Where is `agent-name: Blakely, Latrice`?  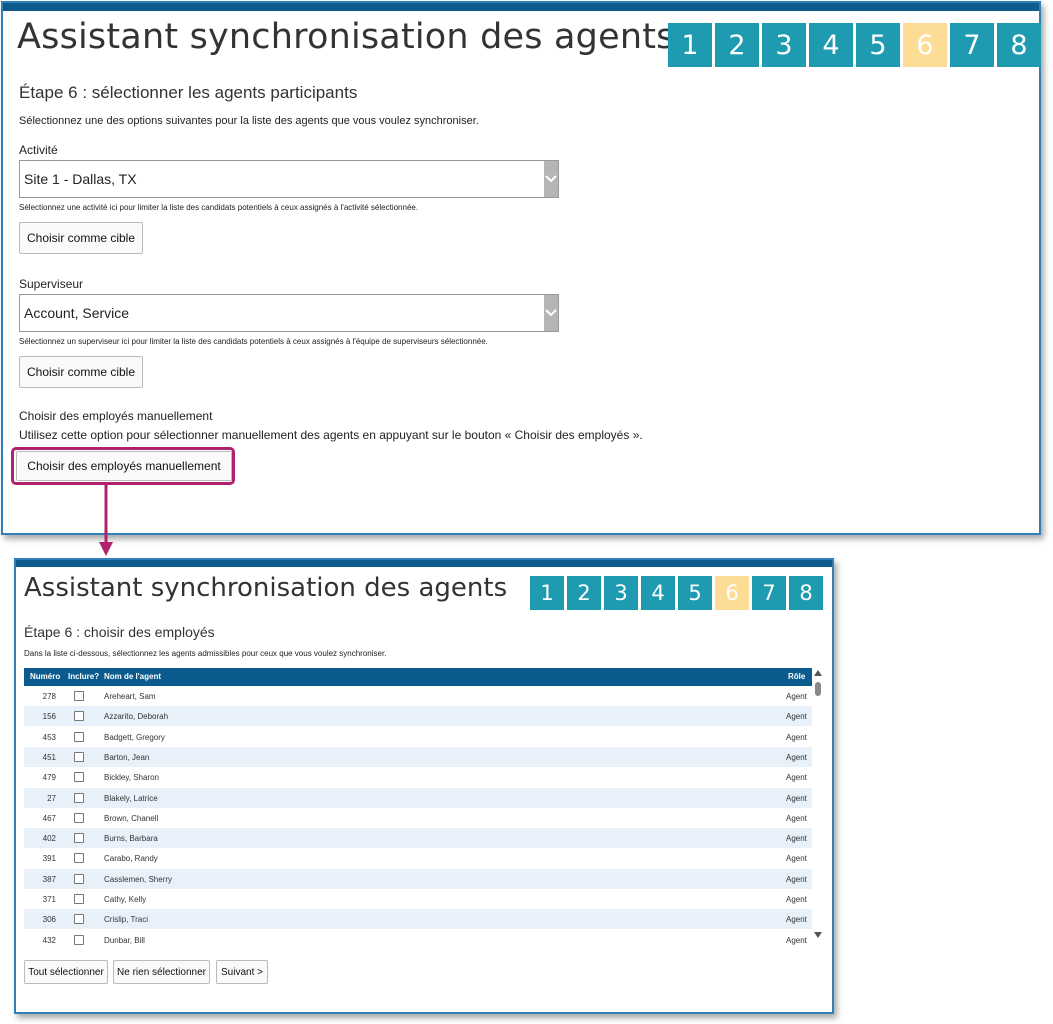
agent-name: Blakely, Latrice is located at coordinates (131, 798).